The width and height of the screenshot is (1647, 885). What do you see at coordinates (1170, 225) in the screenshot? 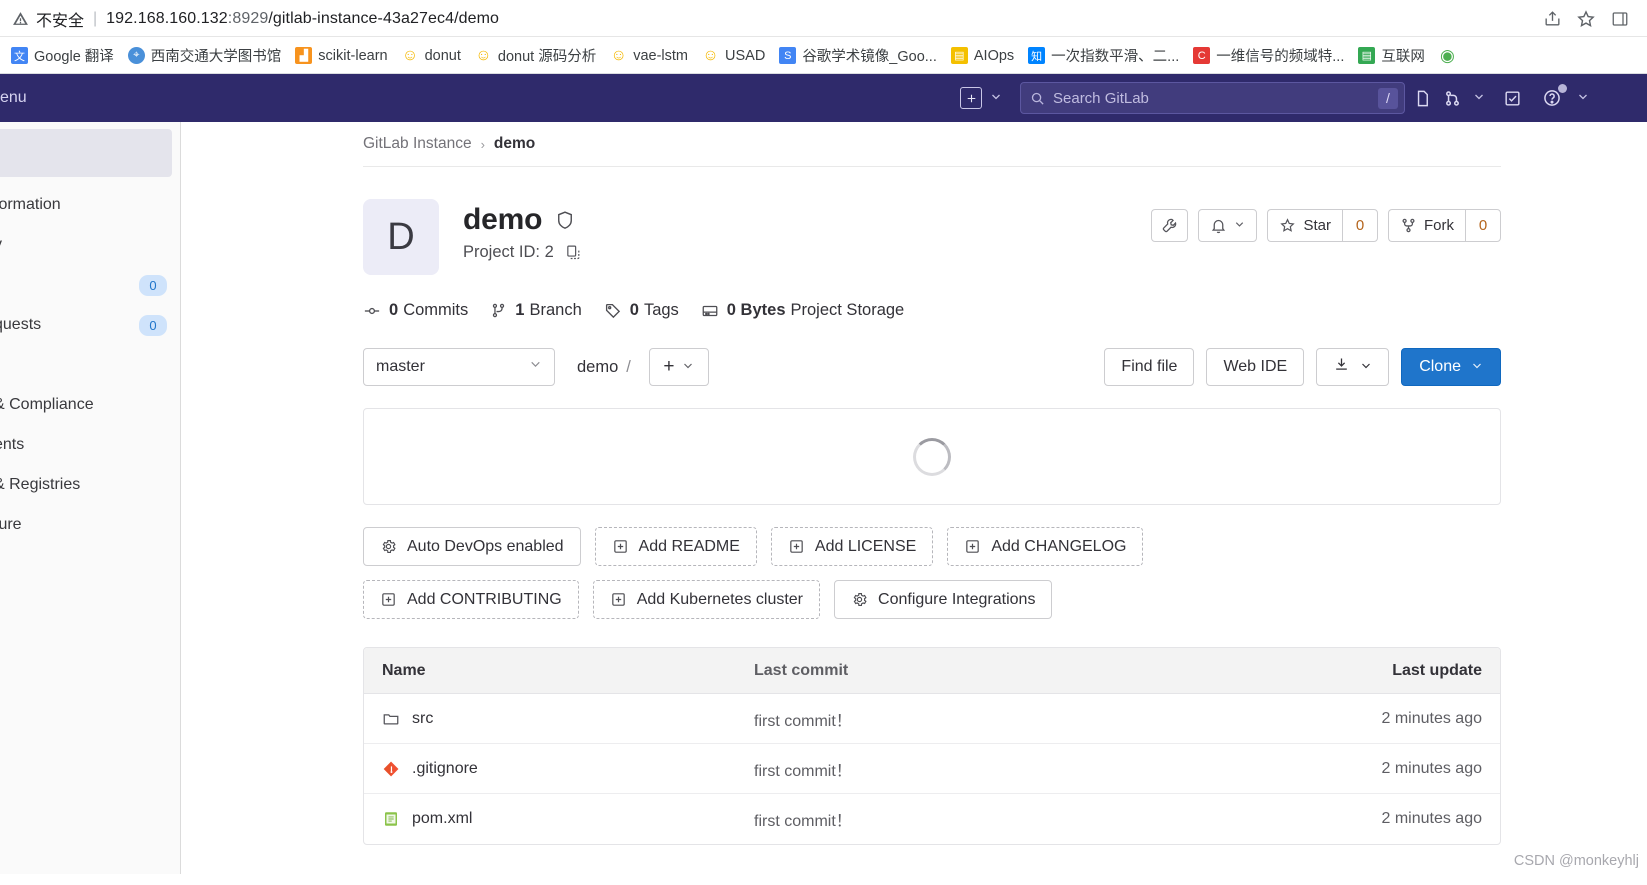
I see `project-settings-button` at bounding box center [1170, 225].